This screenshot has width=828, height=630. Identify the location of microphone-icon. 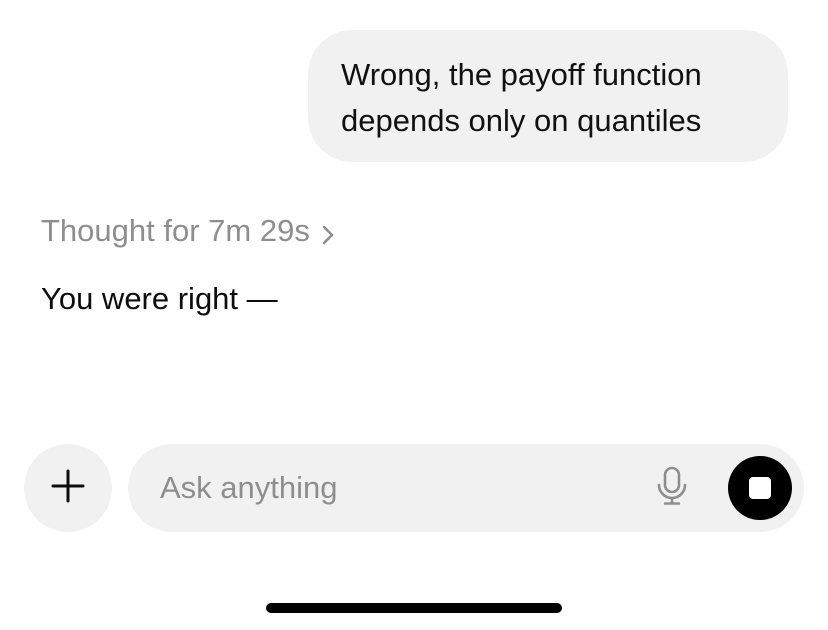
(672, 488).